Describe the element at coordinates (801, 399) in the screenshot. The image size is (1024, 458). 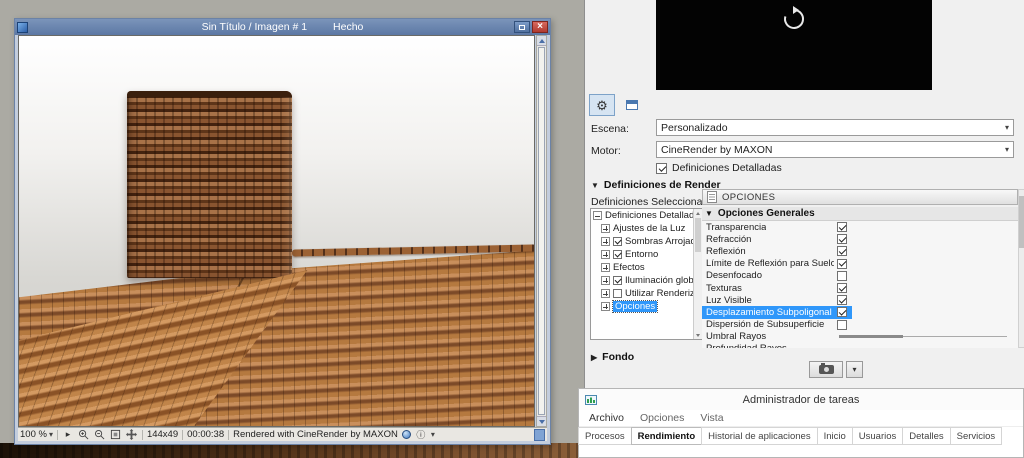
I see `task-manager-titlebar: Administrador de tareas` at that location.